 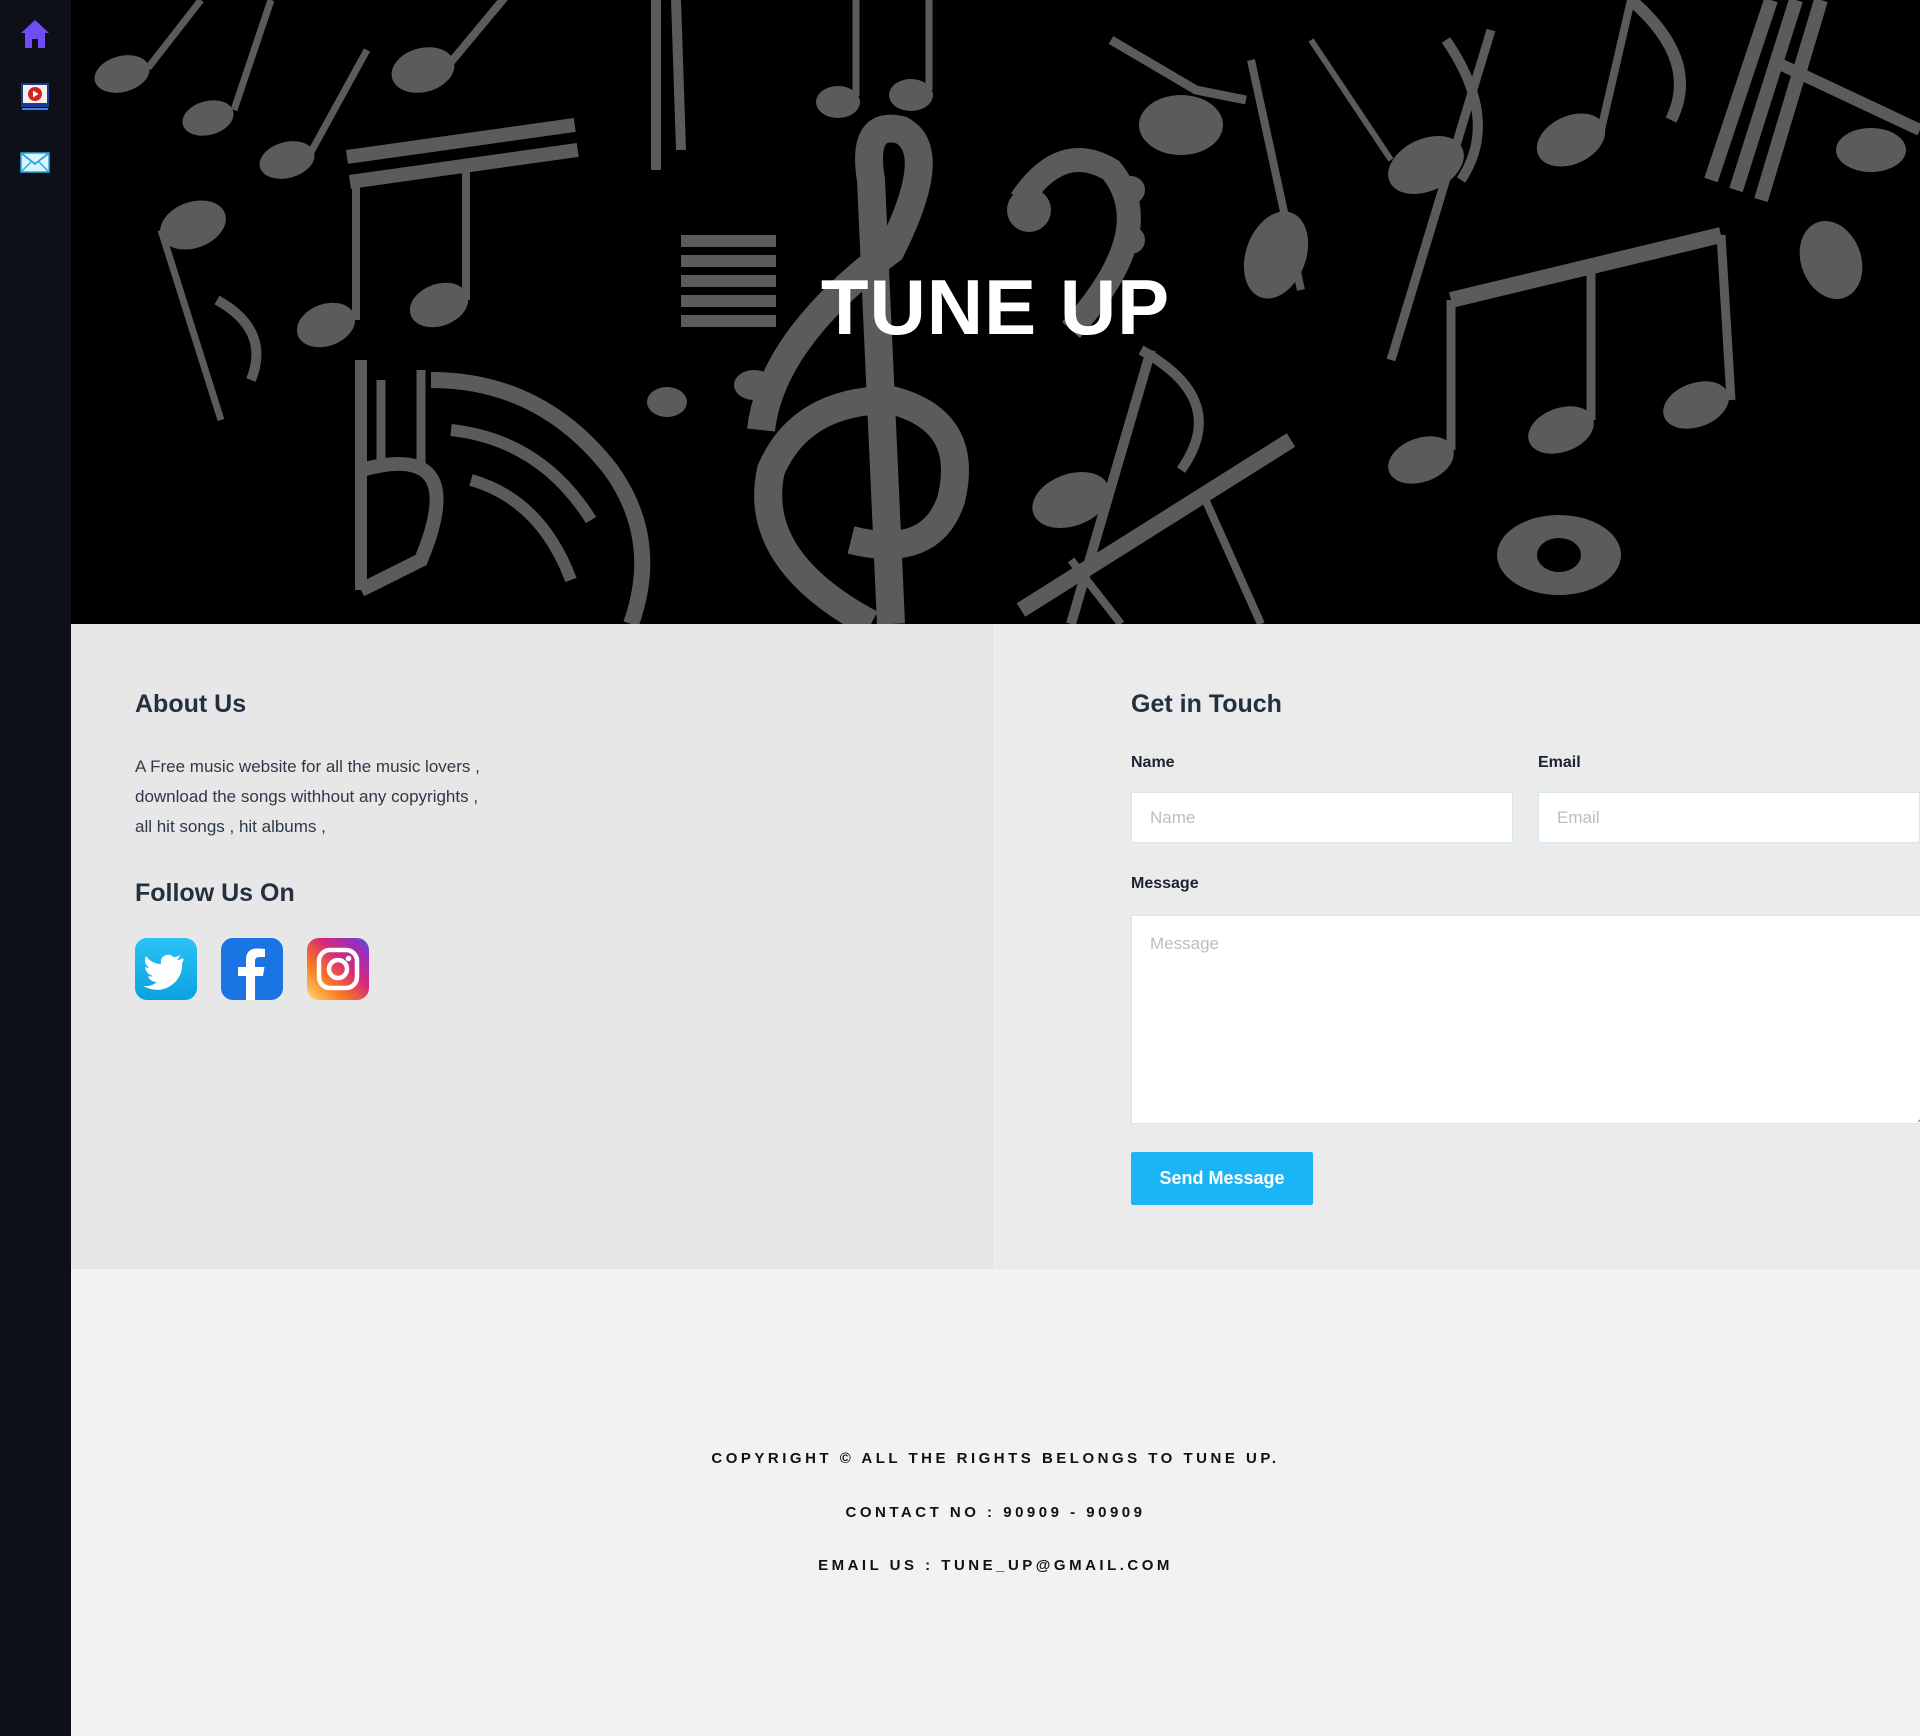 I want to click on sidebar, so click(x=35, y=868).